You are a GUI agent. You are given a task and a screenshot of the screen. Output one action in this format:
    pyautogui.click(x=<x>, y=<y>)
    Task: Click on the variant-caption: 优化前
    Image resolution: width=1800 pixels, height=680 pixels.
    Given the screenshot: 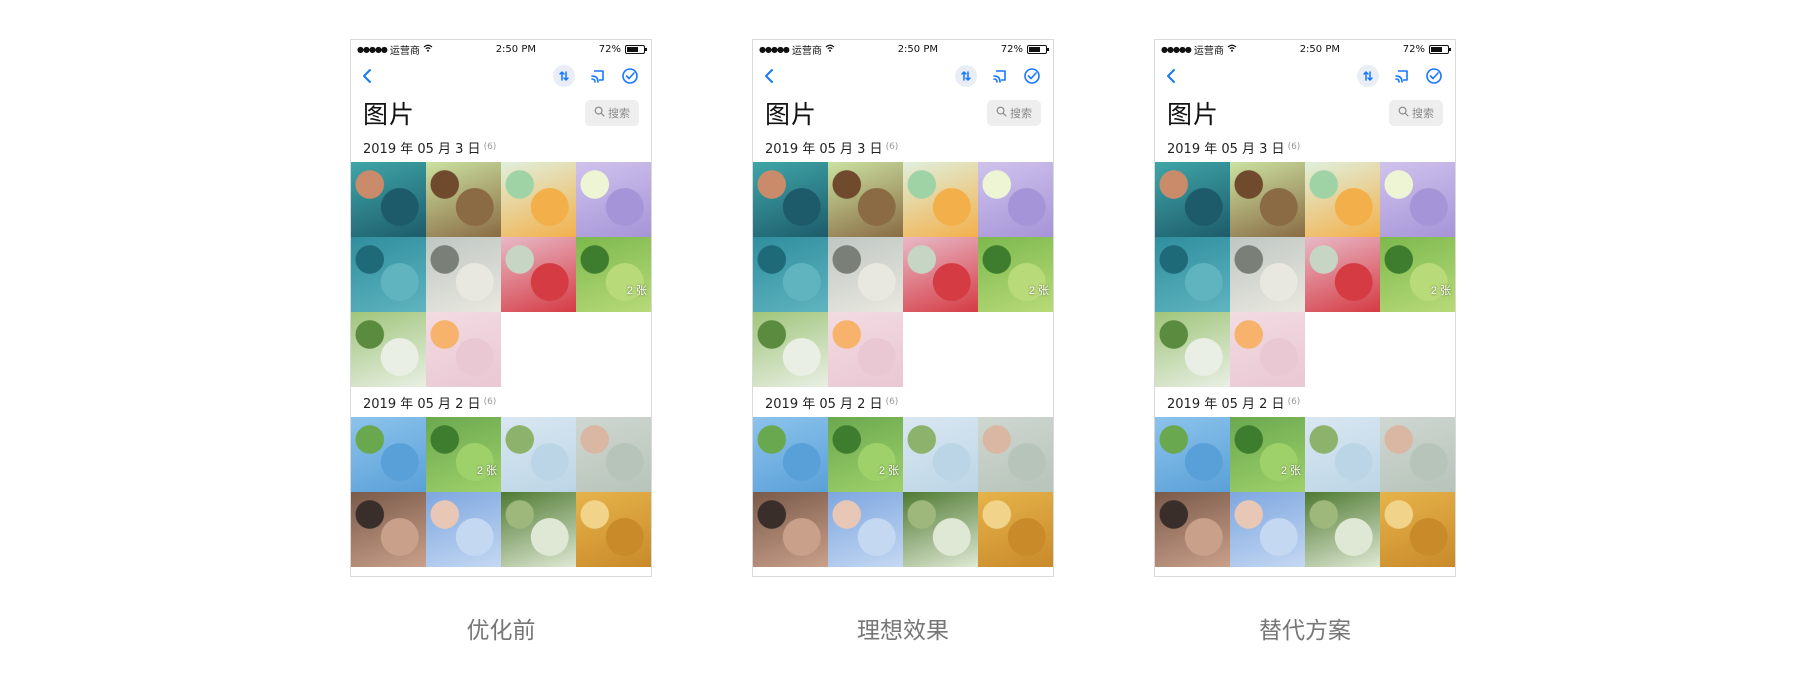 What is the action you would take?
    pyautogui.click(x=501, y=631)
    